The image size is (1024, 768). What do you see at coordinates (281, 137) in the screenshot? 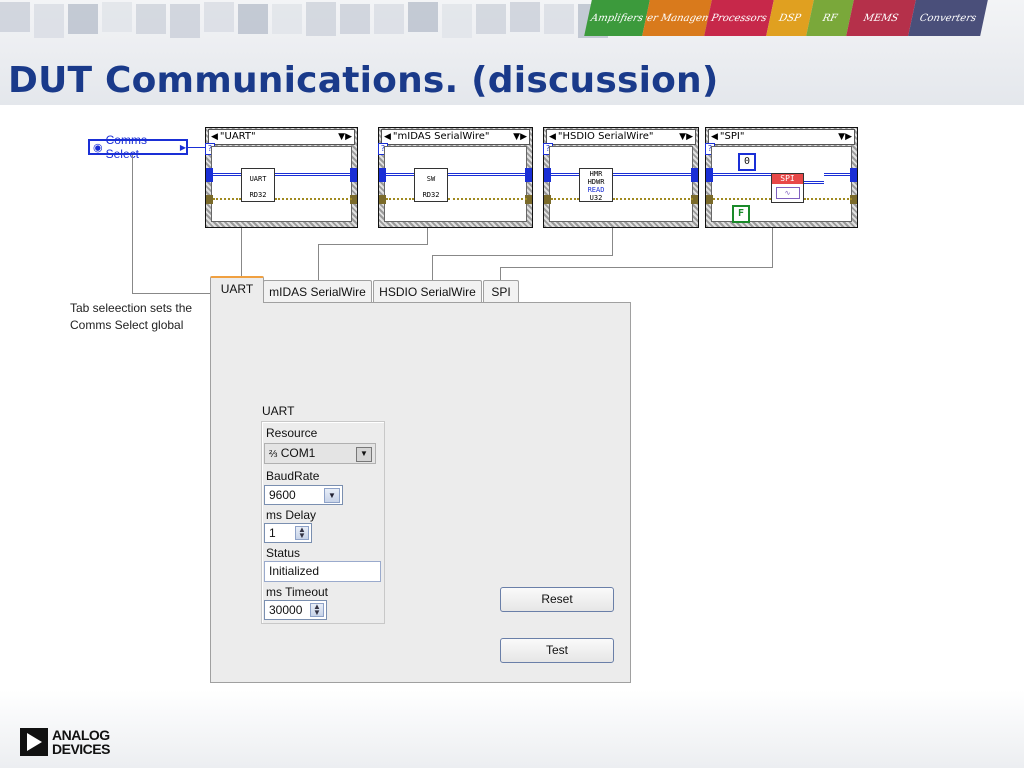
I see `case-selector: ◀ "UART" ▼▶` at bounding box center [281, 137].